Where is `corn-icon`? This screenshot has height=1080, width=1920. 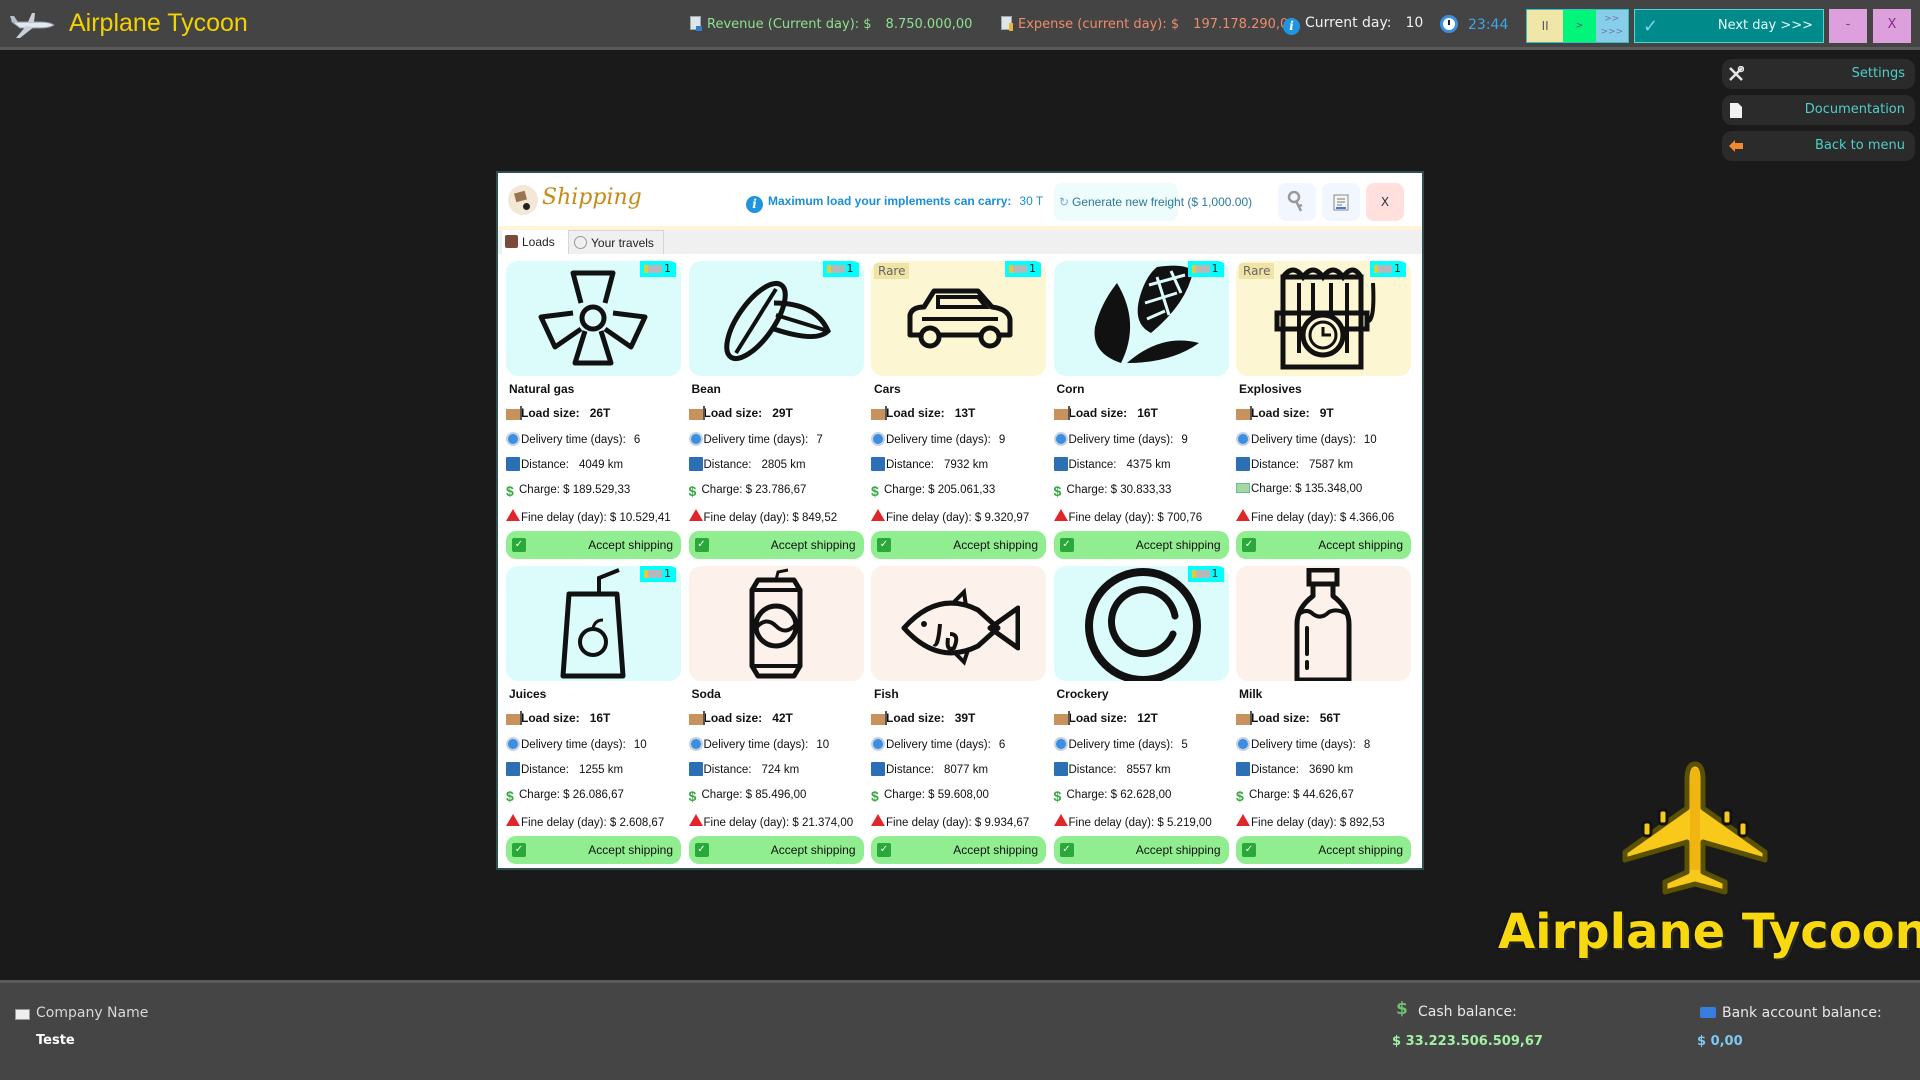
corn-icon is located at coordinates (1146, 314).